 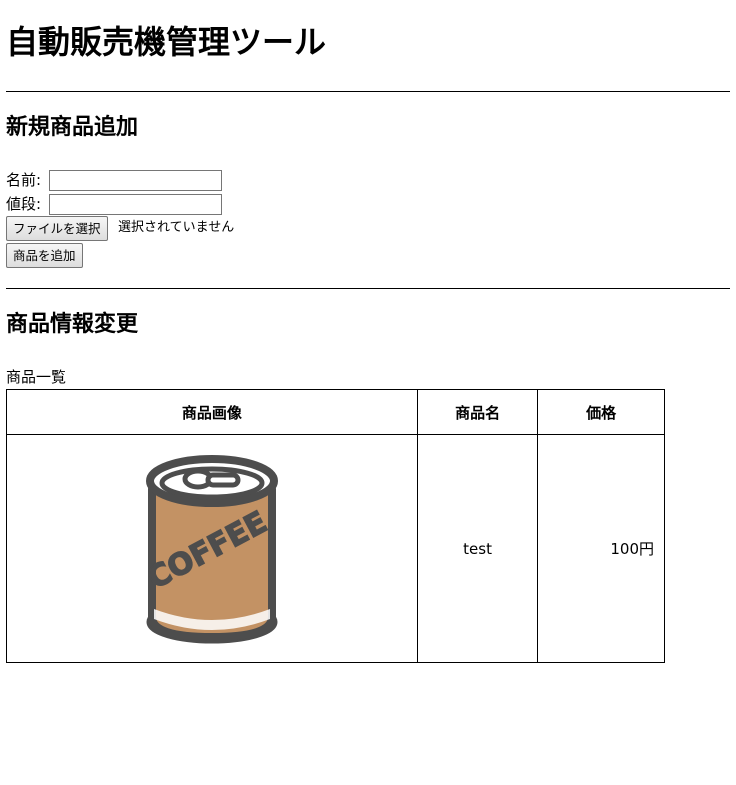 I want to click on product-name-cell: test, so click(x=477, y=548).